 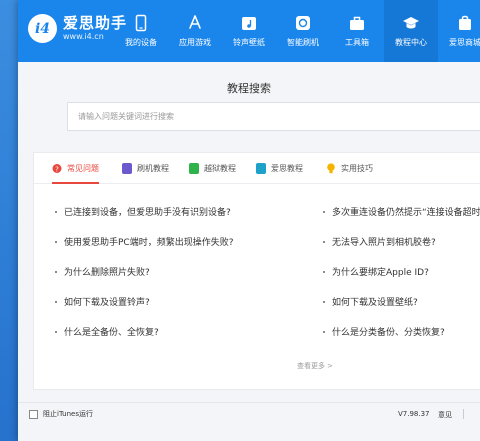 What do you see at coordinates (380, 273) in the screenshot?
I see `question-text: 为什么要绑定Apple ID?` at bounding box center [380, 273].